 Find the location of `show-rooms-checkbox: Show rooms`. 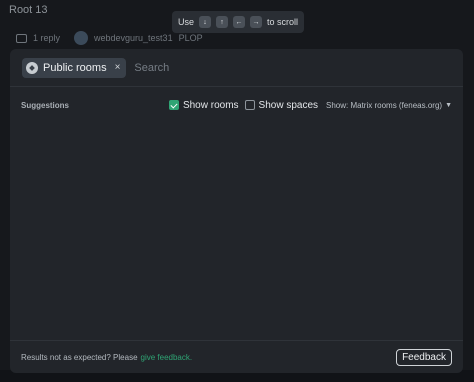

show-rooms-checkbox: Show rooms is located at coordinates (203, 105).